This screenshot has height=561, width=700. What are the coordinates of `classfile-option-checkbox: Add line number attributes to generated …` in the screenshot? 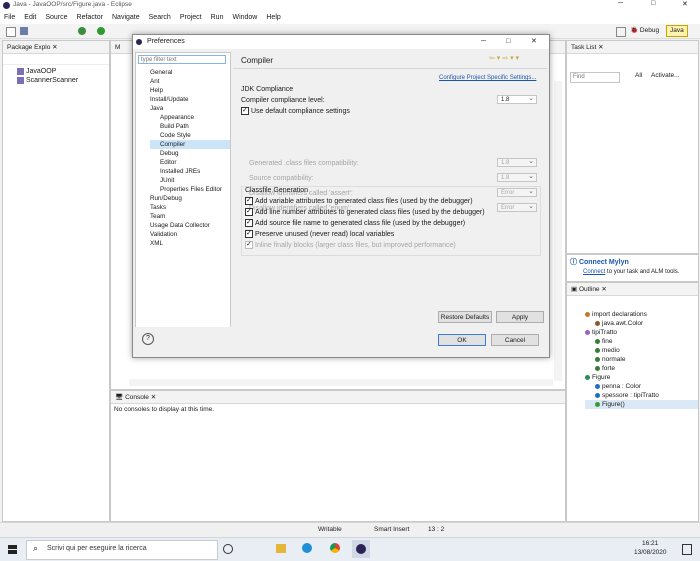 It's located at (392, 212).